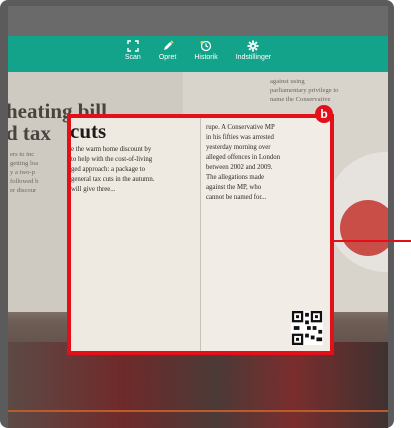 The image size is (411, 428). What do you see at coordinates (206, 46) in the screenshot?
I see `history-icon` at bounding box center [206, 46].